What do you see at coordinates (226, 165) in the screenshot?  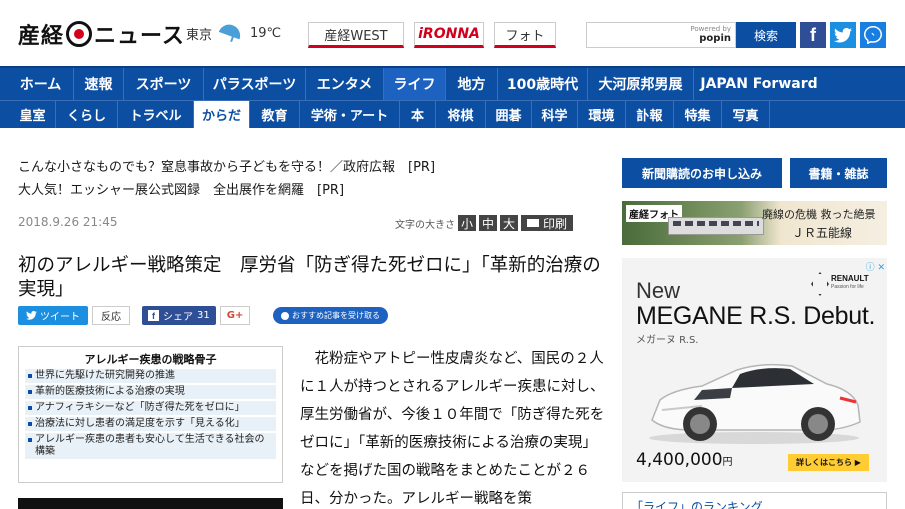 I see `pr-link: こんな小さなものでも？窒息事故から子どもを守る！／政府広報 [PR]` at bounding box center [226, 165].